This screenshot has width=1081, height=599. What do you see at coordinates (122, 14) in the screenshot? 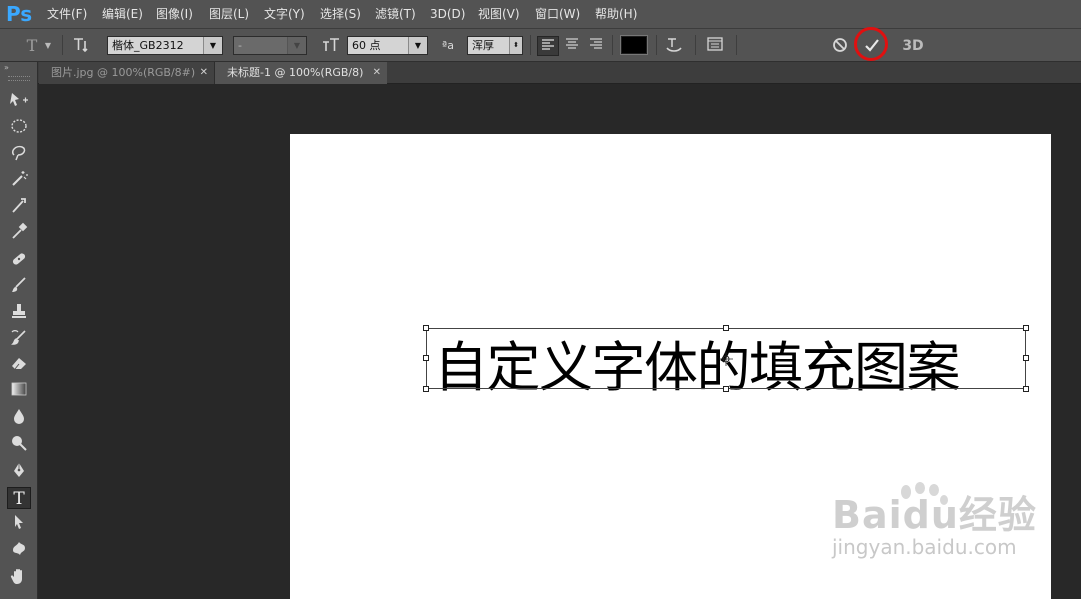
I see `menu-edit: 编辑(E)` at bounding box center [122, 14].